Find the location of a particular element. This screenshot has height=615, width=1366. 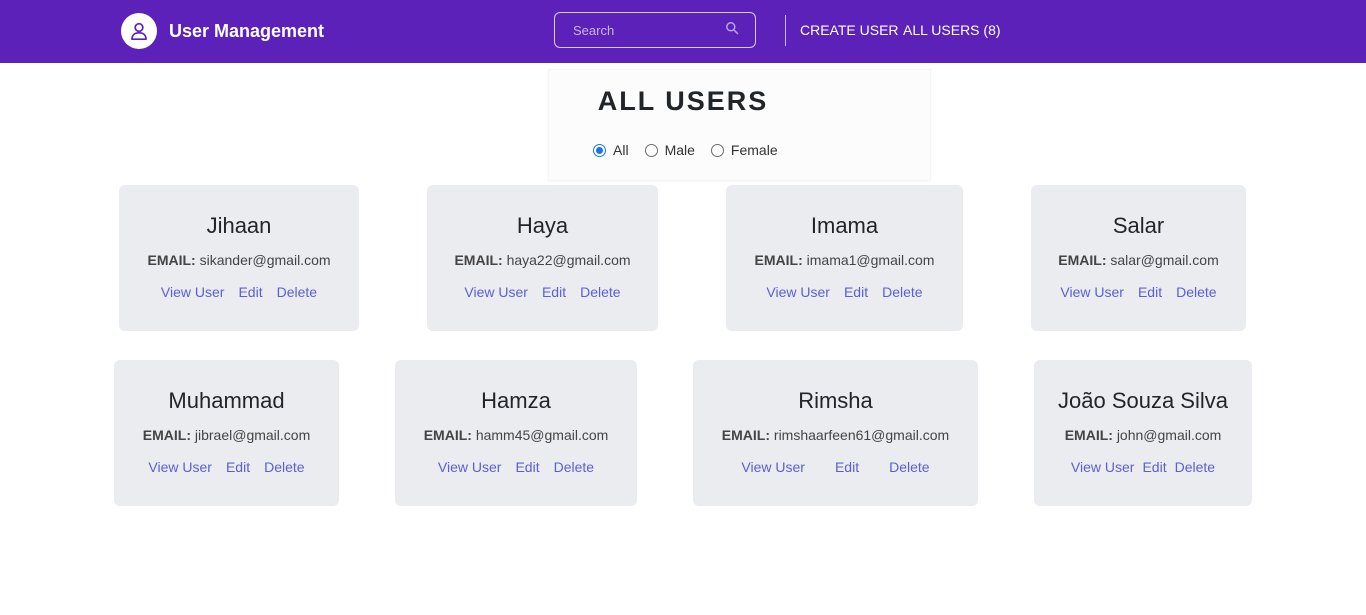

user-name: Salar is located at coordinates (1138, 225).